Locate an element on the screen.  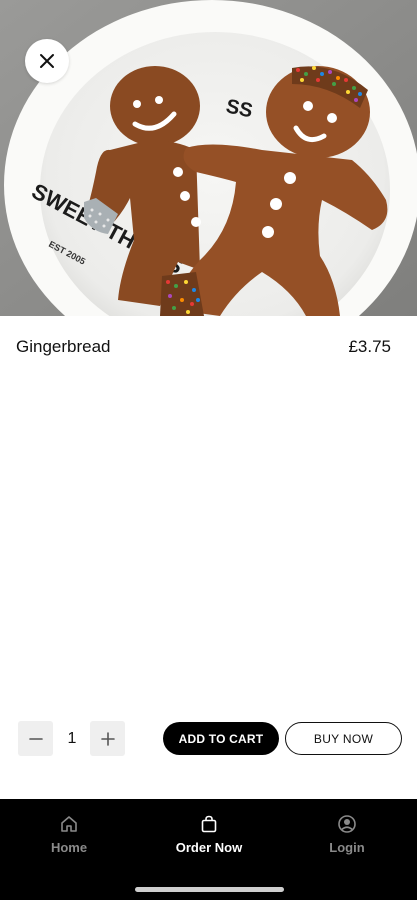
nav-item-home: Home is located at coordinates (69, 834).